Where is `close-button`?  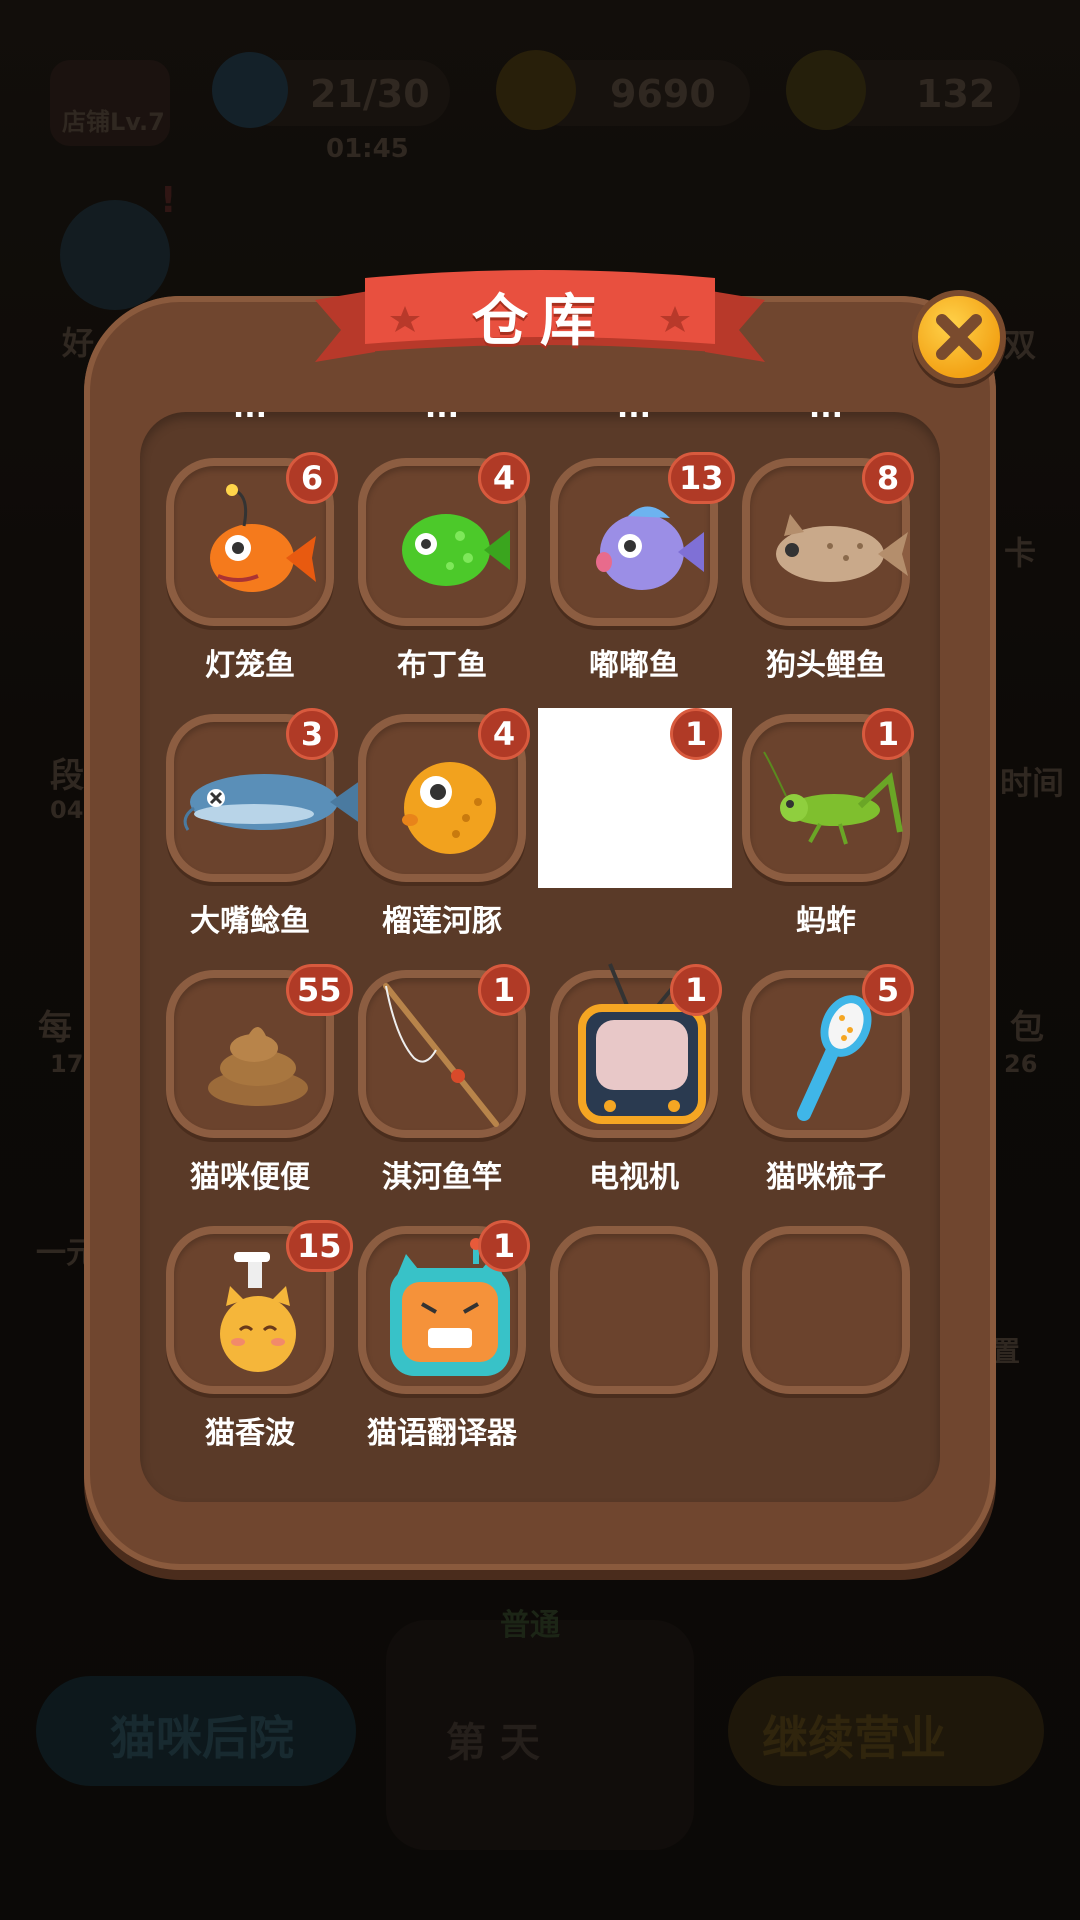 close-button is located at coordinates (959, 337).